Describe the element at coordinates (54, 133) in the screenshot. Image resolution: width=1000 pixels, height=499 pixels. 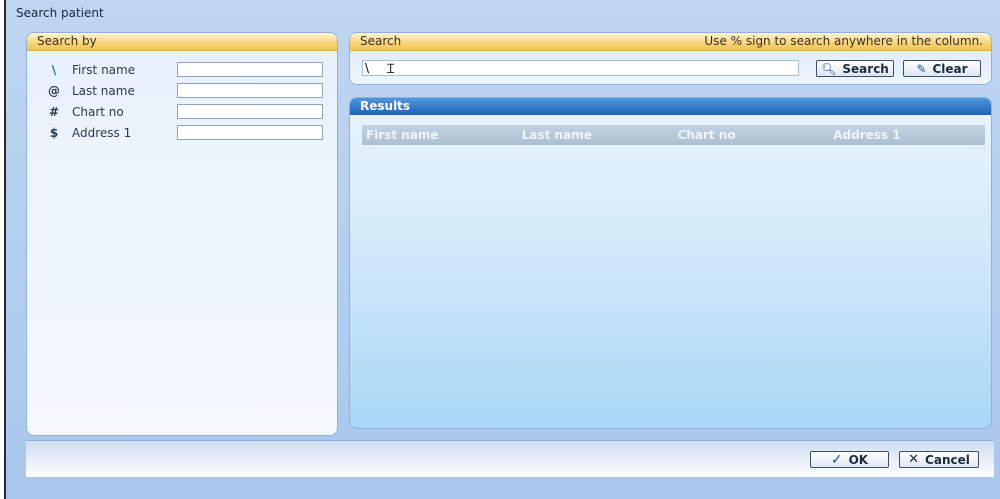
I see `dollar-symbol: $` at that location.